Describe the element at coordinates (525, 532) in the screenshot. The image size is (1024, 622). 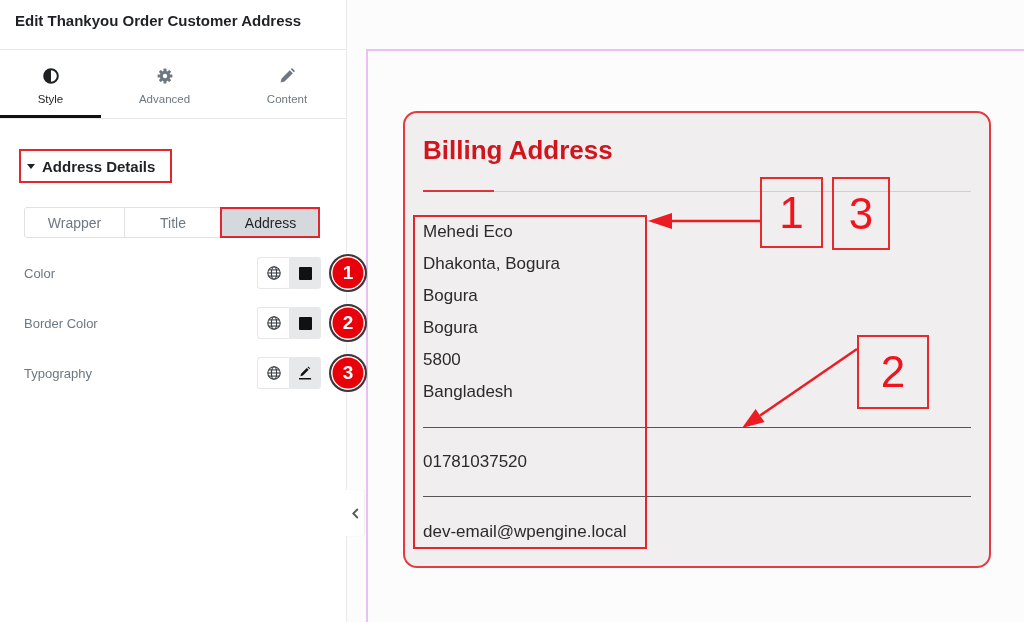
I see `email-address: dev-email@wpengine.local` at that location.